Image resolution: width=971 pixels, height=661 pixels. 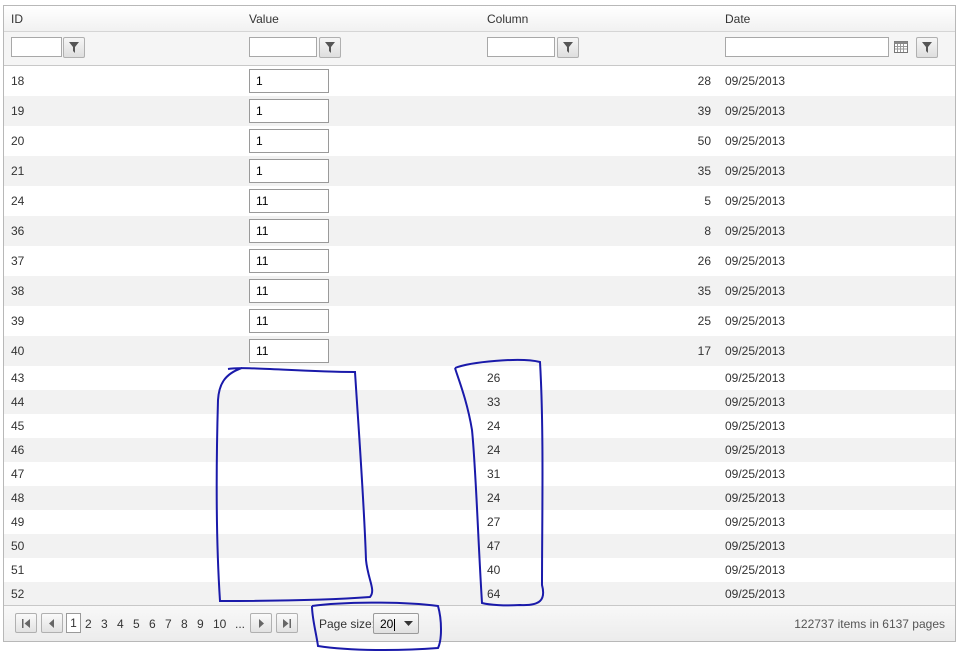 I want to click on last-page-button, so click(x=287, y=623).